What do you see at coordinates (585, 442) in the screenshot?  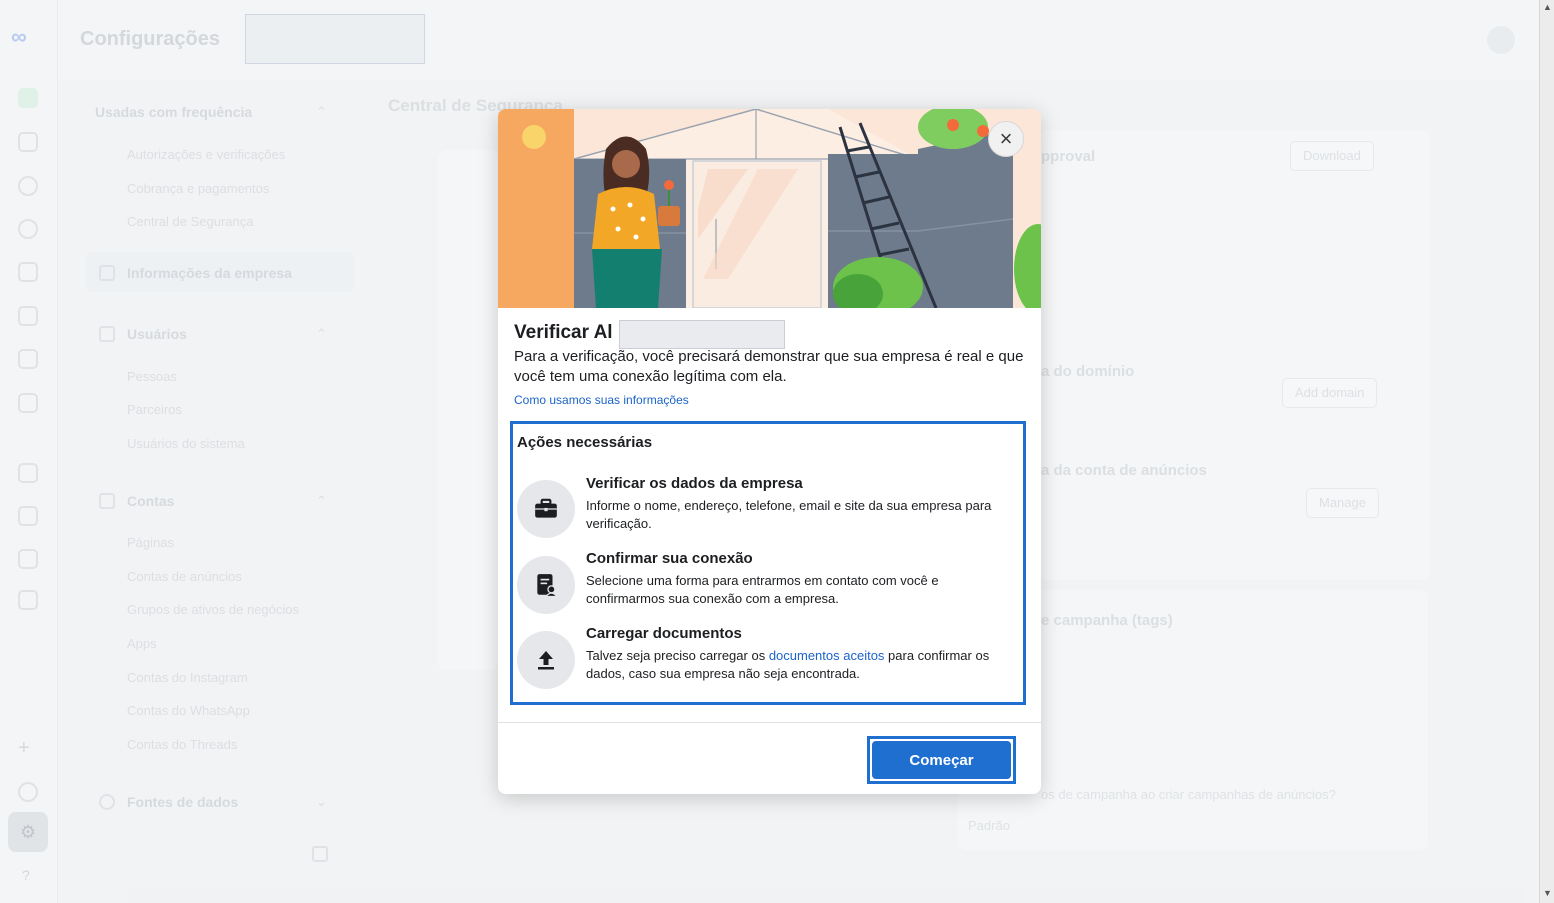 I see `actions-heading: Ações necessárias` at bounding box center [585, 442].